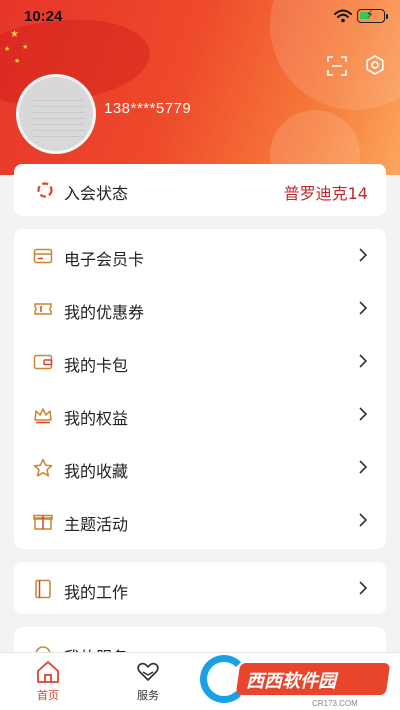 The width and height of the screenshot is (400, 710). Describe the element at coordinates (43, 309) in the screenshot. I see `coupon-icon` at that location.